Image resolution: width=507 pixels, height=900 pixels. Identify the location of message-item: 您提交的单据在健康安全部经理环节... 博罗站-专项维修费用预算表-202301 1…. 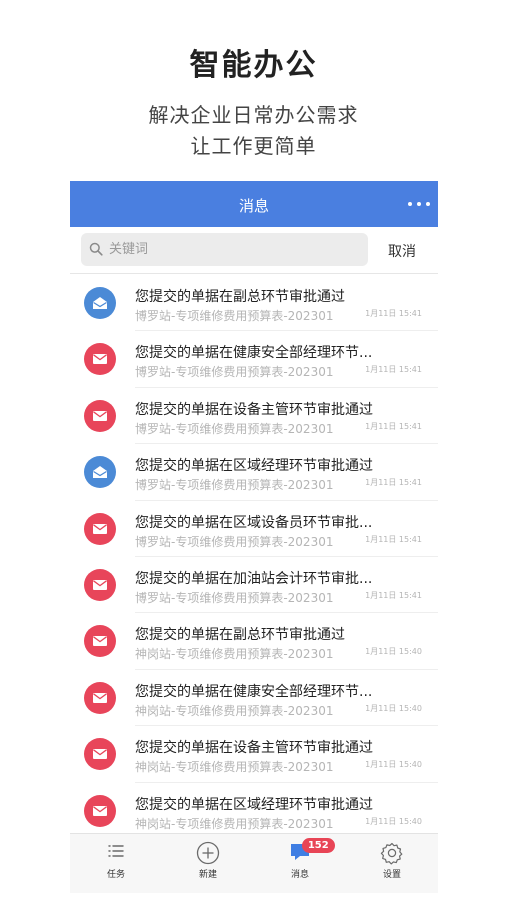
(254, 359).